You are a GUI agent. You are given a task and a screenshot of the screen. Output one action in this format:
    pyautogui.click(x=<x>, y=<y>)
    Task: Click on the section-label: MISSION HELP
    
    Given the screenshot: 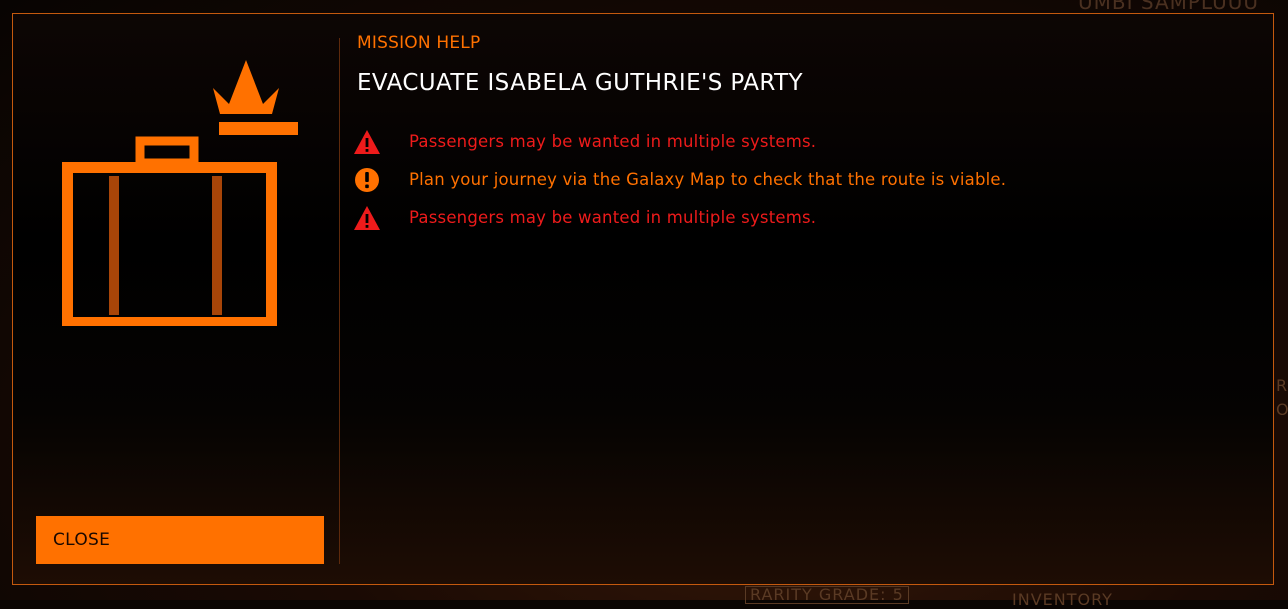 What is the action you would take?
    pyautogui.click(x=419, y=43)
    